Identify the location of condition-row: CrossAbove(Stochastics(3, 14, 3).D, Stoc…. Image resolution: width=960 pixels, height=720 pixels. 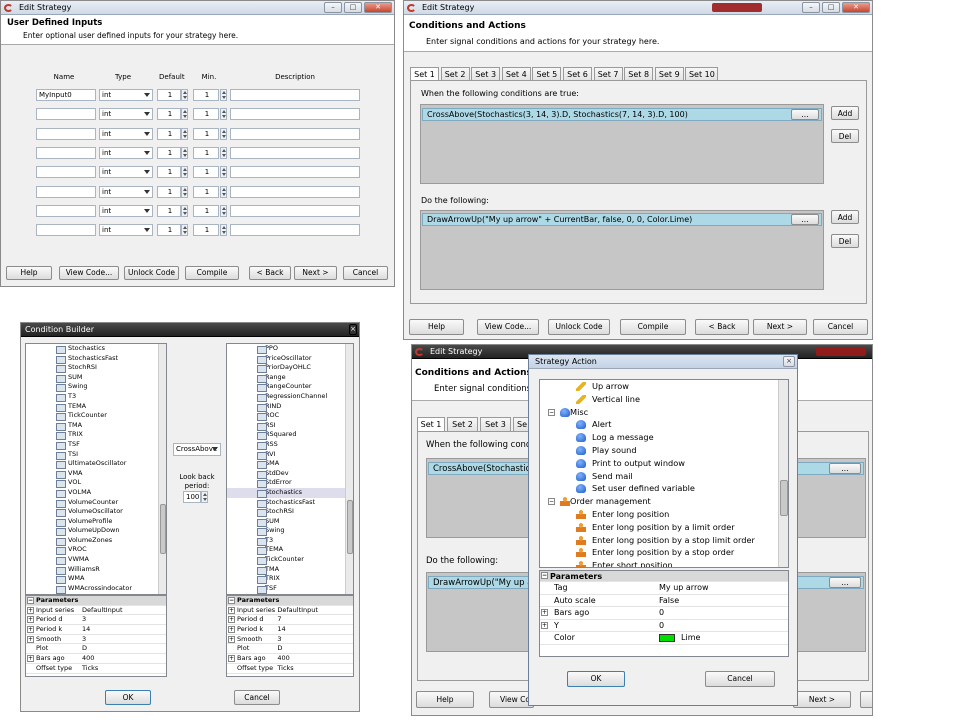
(622, 114).